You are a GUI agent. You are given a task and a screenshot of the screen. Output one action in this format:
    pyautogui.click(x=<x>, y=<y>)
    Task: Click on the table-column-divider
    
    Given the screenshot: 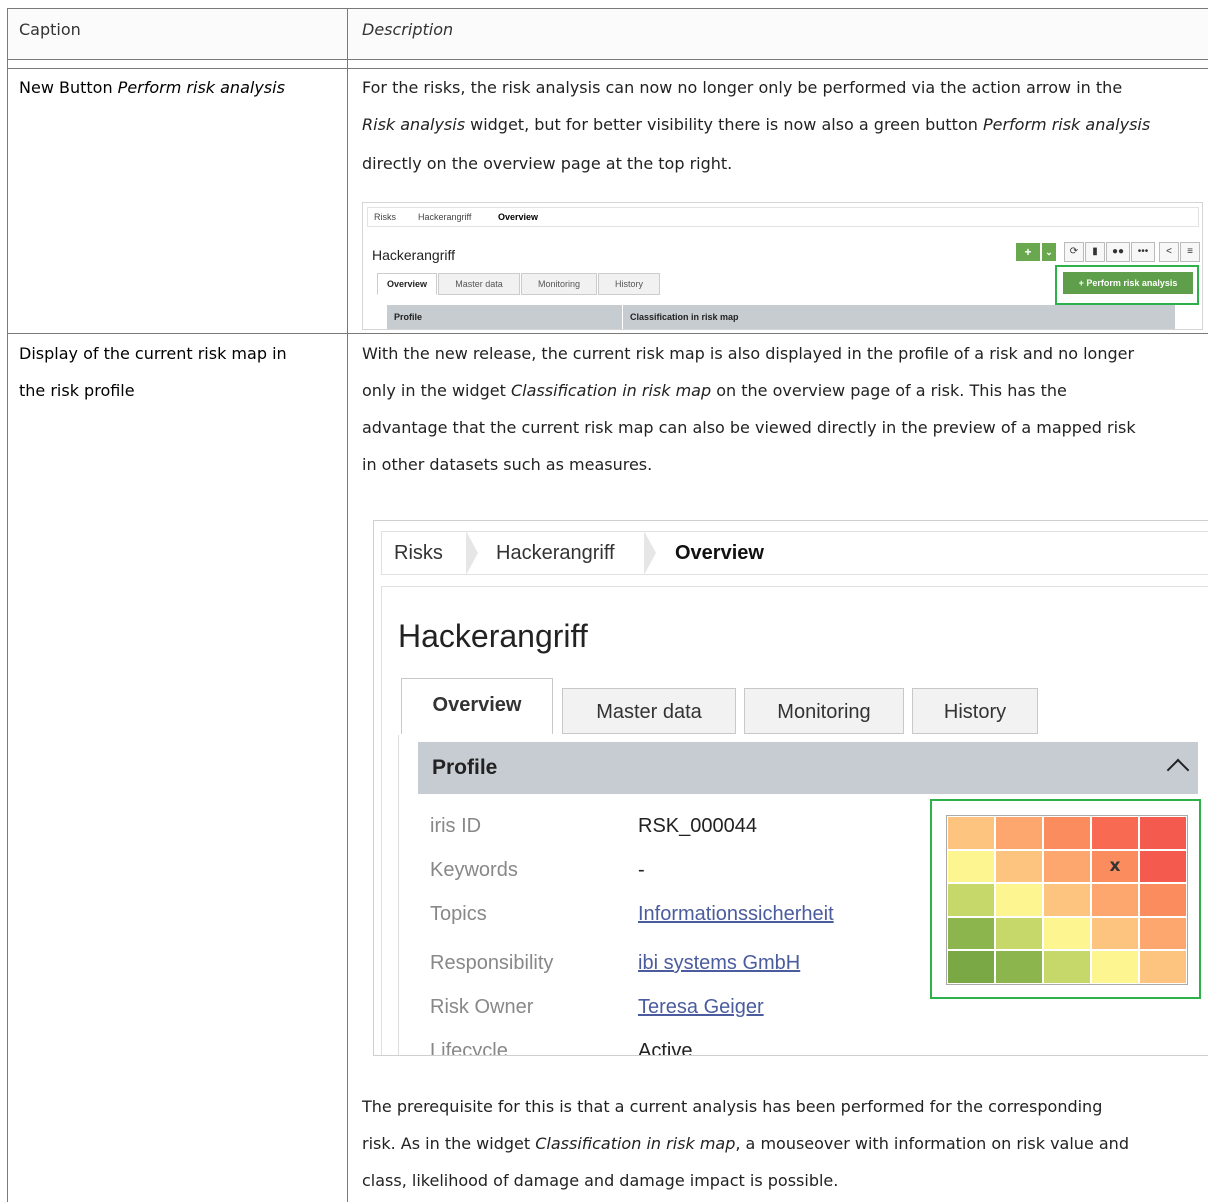 What is the action you would take?
    pyautogui.click(x=347, y=605)
    